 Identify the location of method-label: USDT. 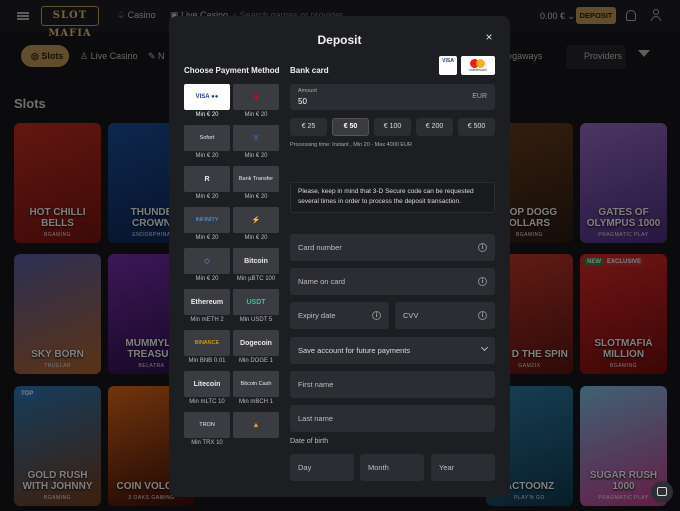
(256, 302).